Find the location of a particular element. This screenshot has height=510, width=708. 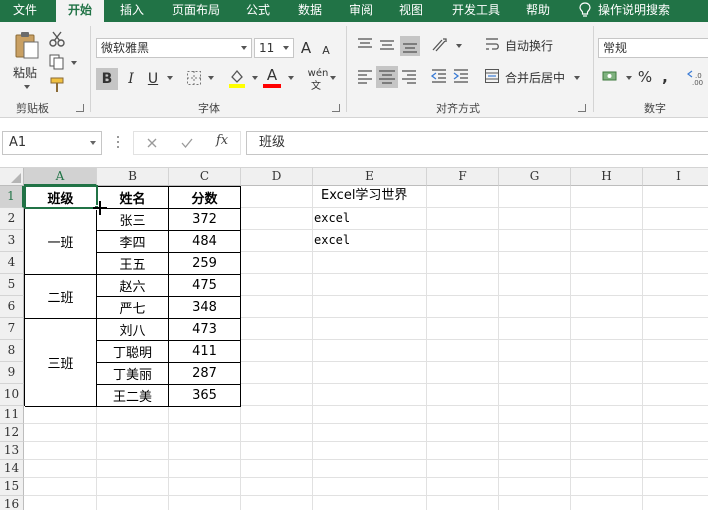

score-cell: 411 is located at coordinates (205, 352).